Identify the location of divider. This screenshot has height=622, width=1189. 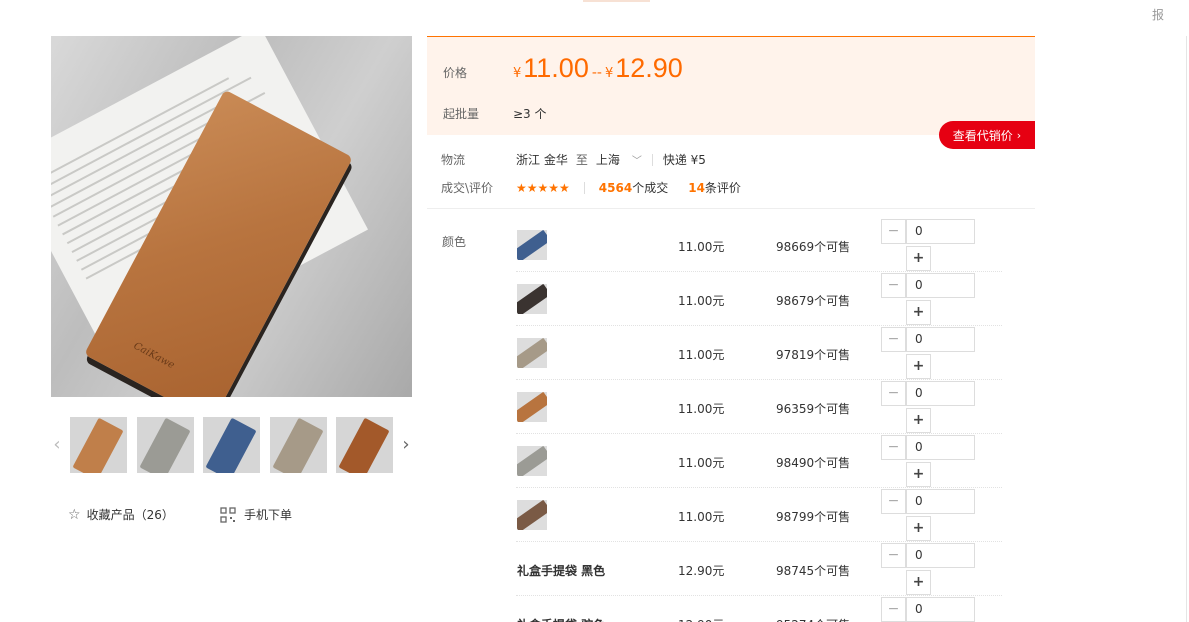
(652, 159).